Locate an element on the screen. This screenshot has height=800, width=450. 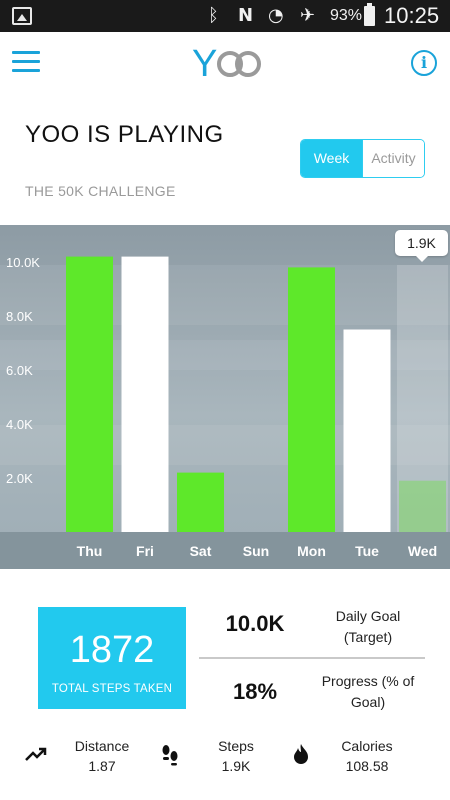
x-tick-label: Mon is located at coordinates (311, 551).